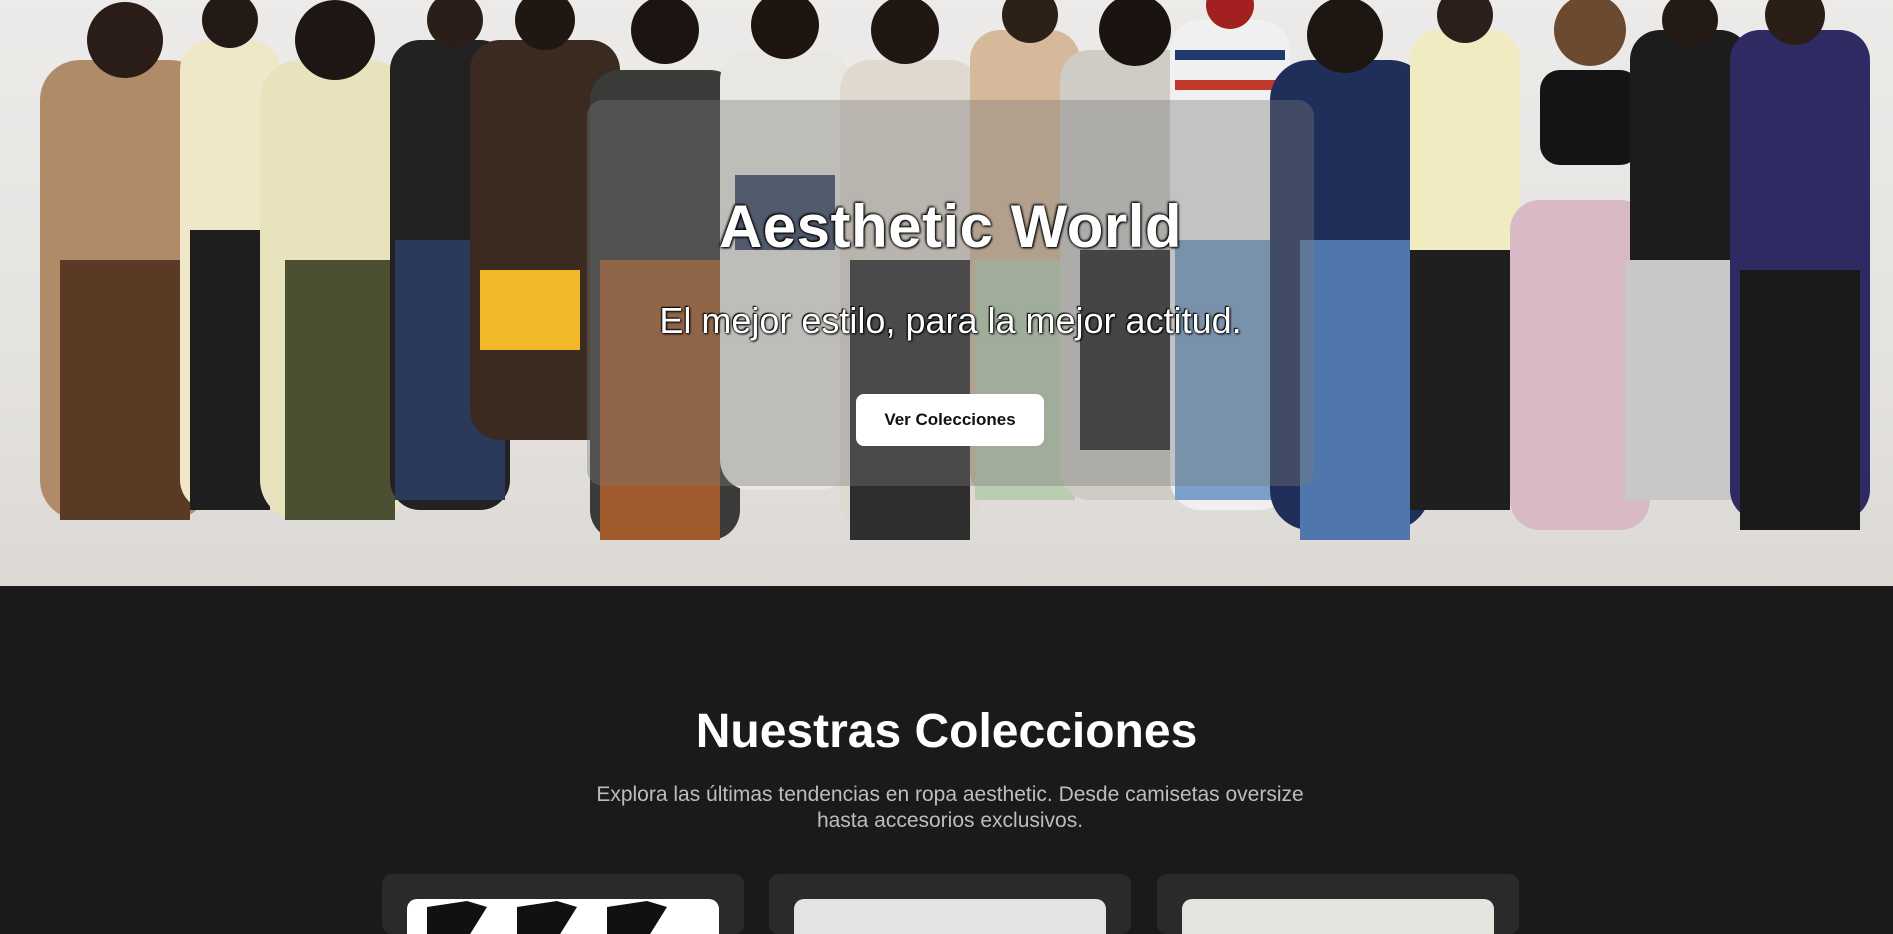 The width and height of the screenshot is (1893, 934). Describe the element at coordinates (946, 731) in the screenshot. I see `collections-title: Nuestras Colecciones` at that location.